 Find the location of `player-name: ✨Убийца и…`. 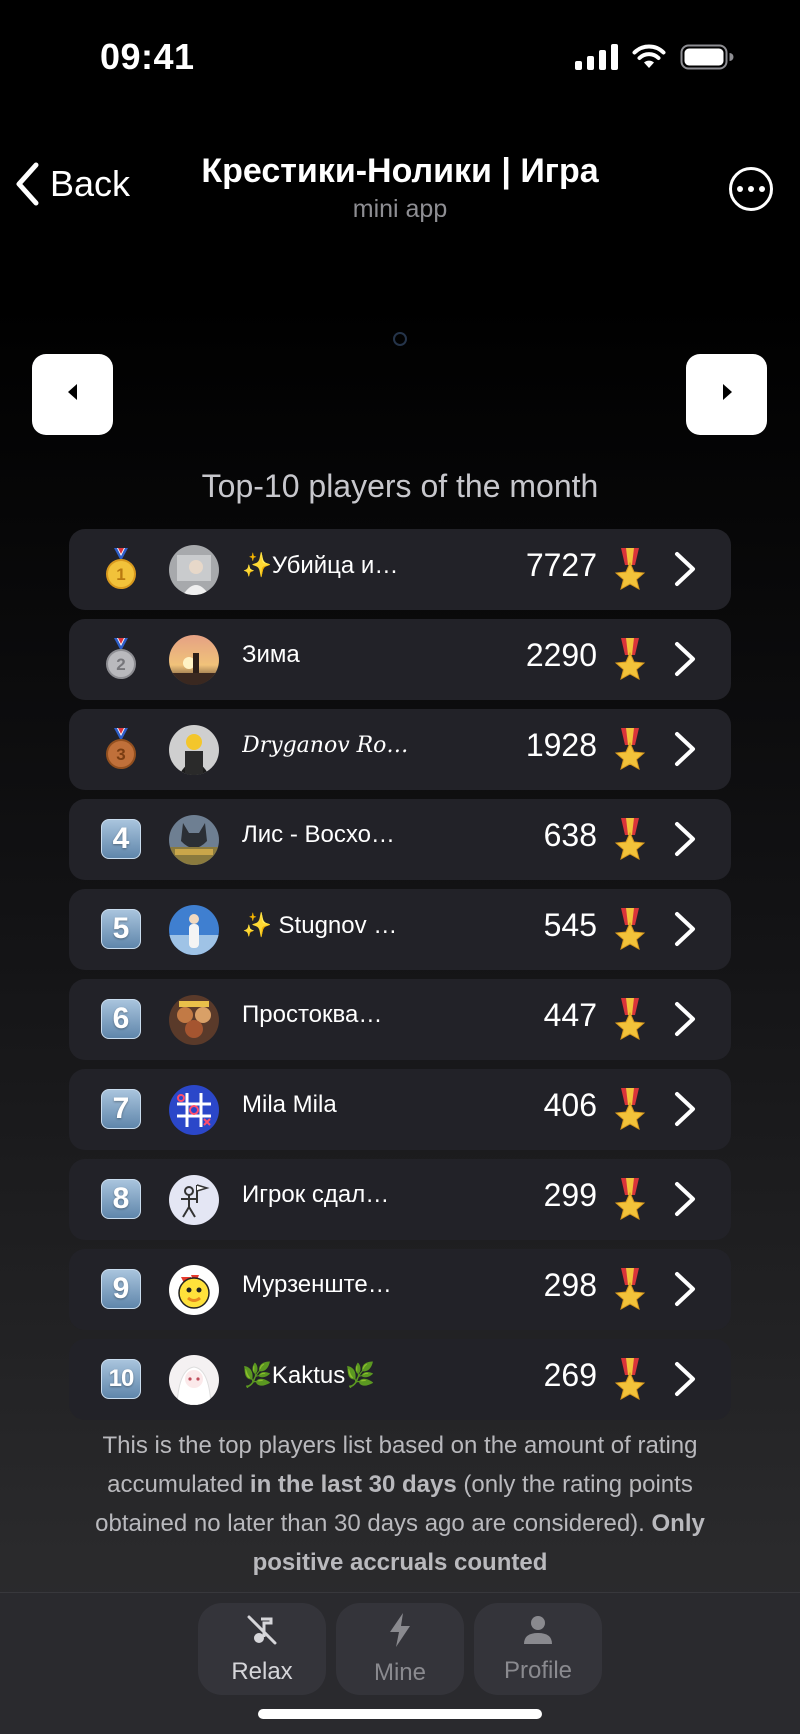

player-name: ✨Убийца и… is located at coordinates (320, 565).